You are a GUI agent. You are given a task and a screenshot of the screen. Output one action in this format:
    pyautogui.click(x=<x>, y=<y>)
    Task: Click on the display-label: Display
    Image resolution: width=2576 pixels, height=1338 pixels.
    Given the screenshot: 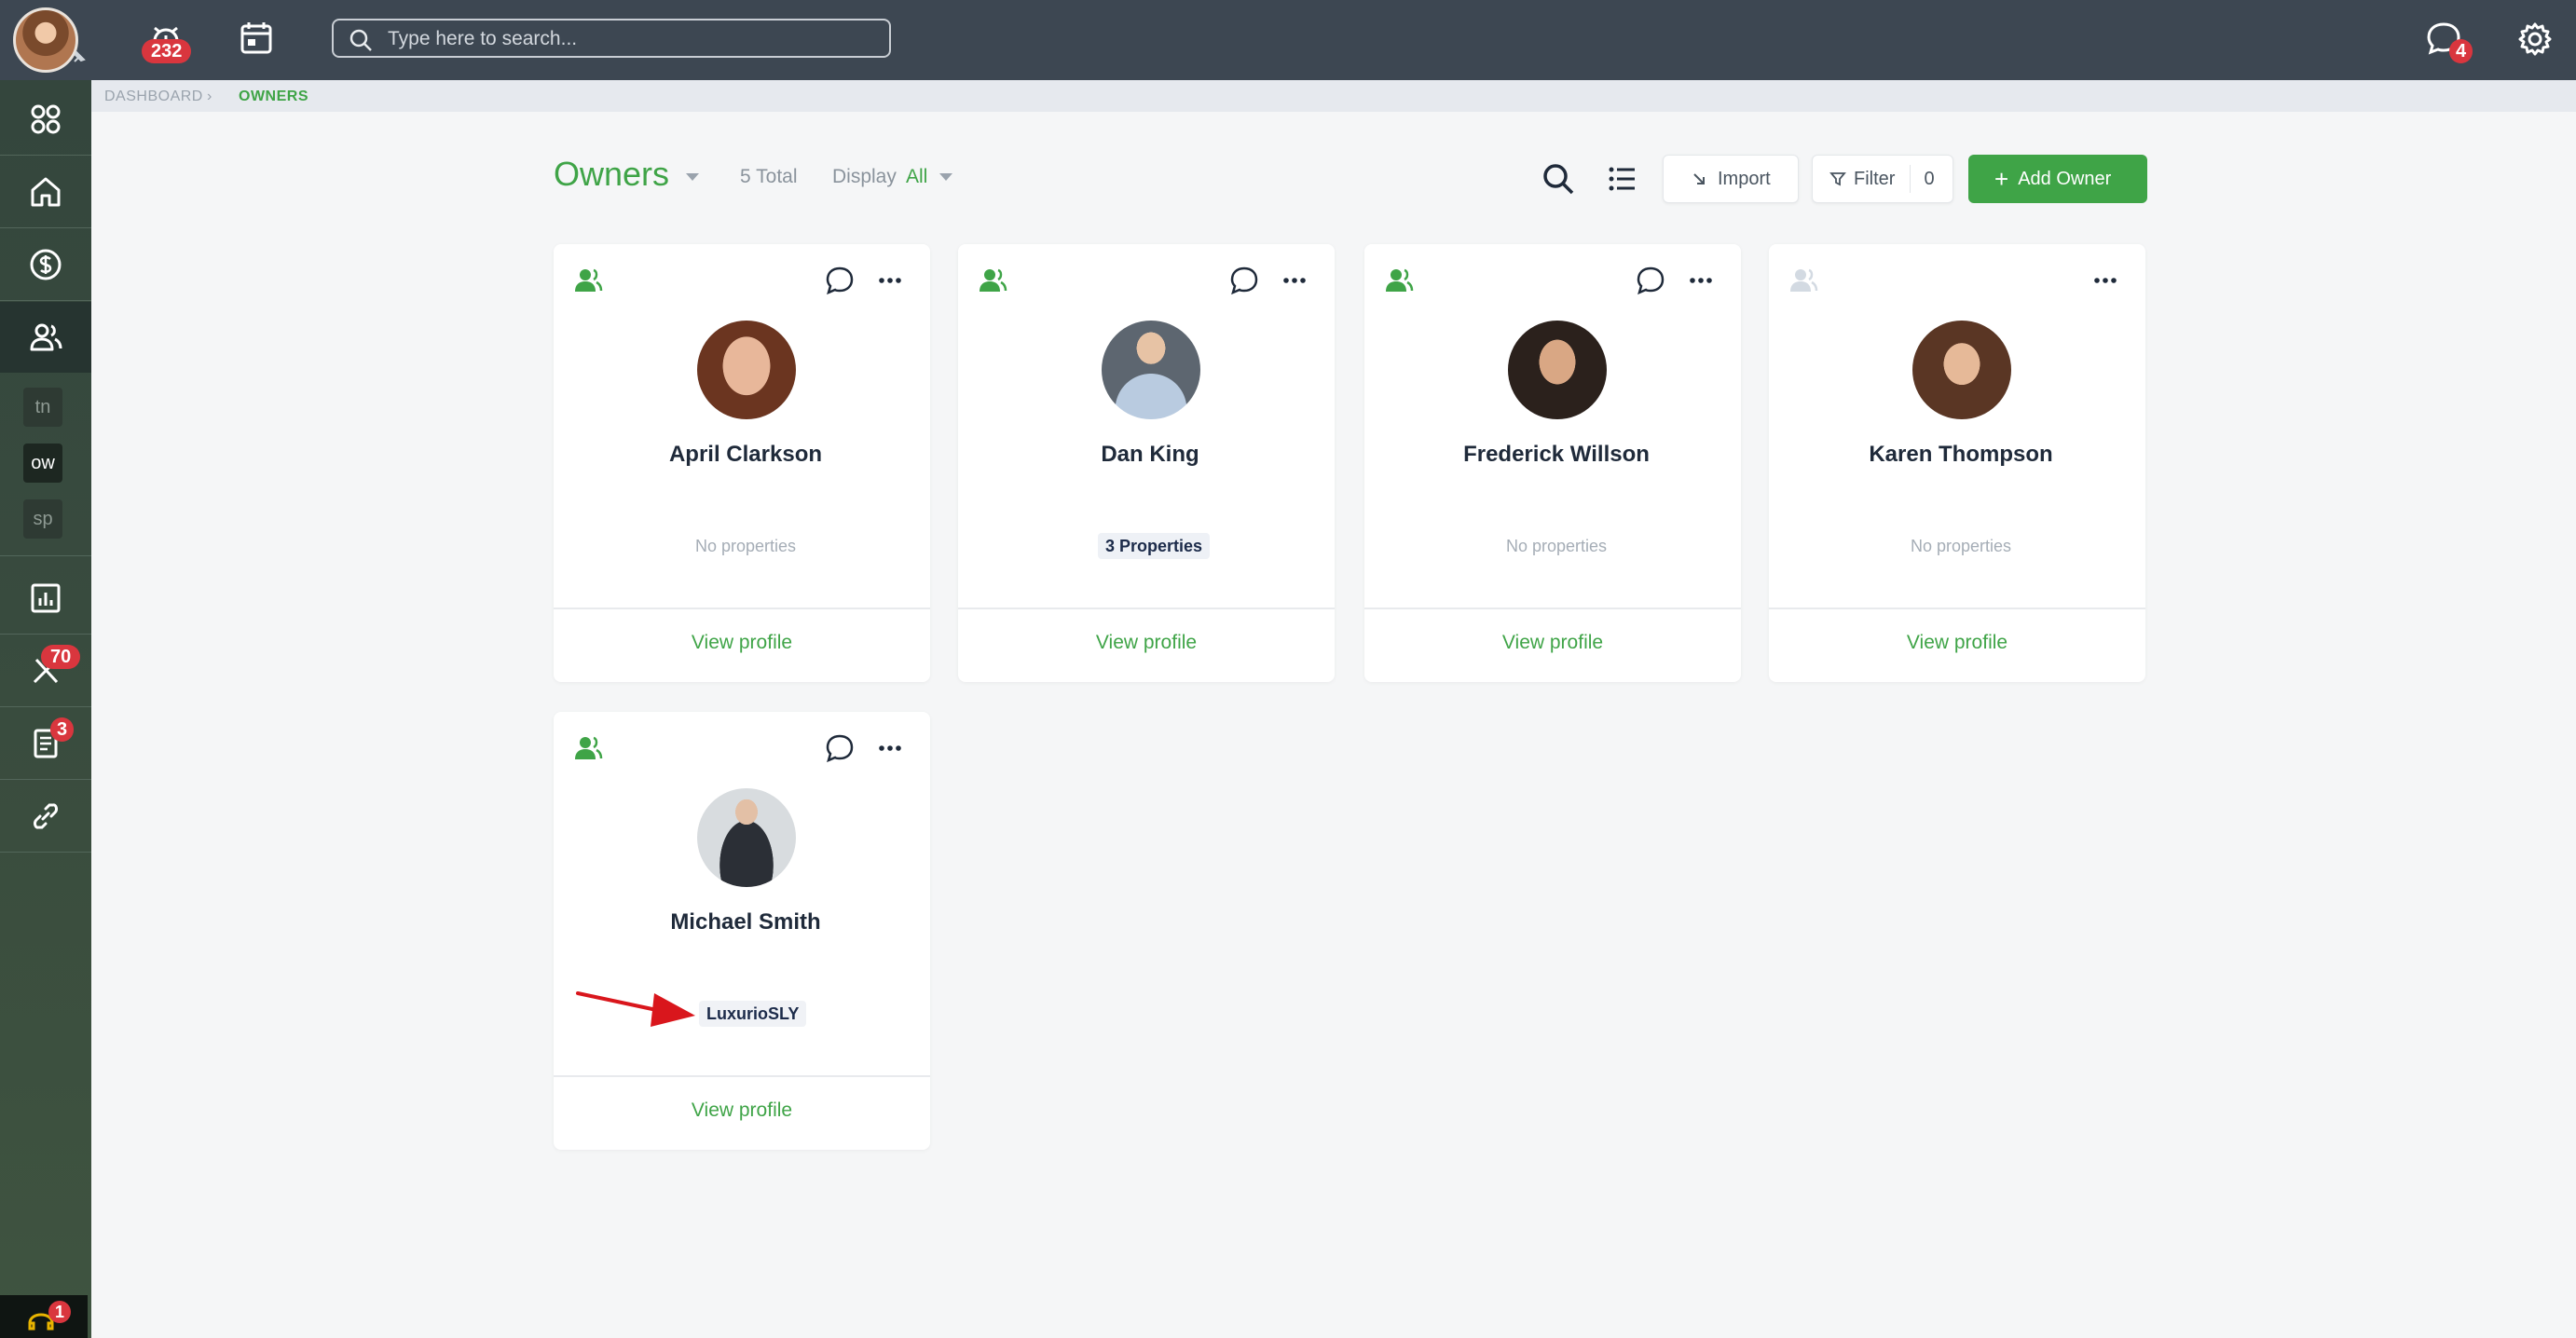 What is the action you would take?
    pyautogui.click(x=864, y=176)
    